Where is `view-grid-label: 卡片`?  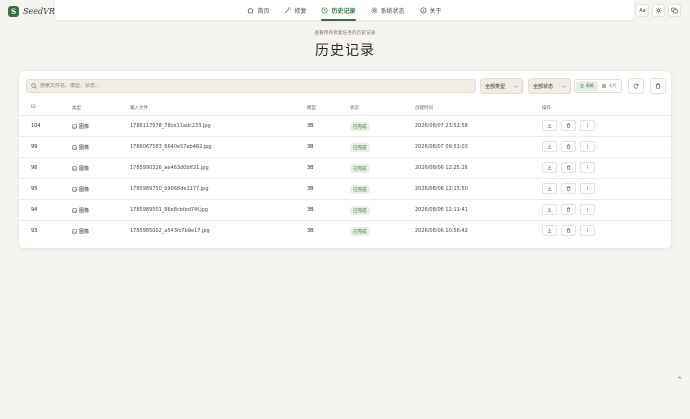
view-grid-label: 卡片 is located at coordinates (612, 85).